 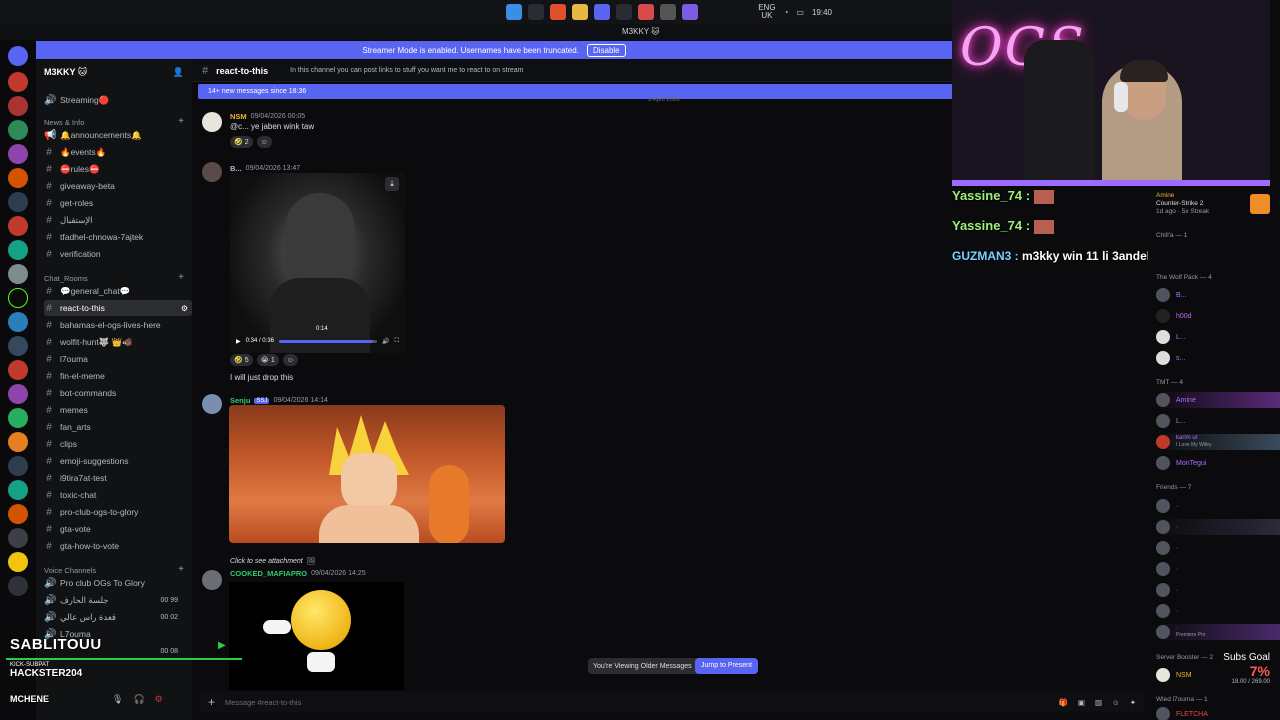 I want to click on reaction: 😭 1, so click(x=267, y=360).